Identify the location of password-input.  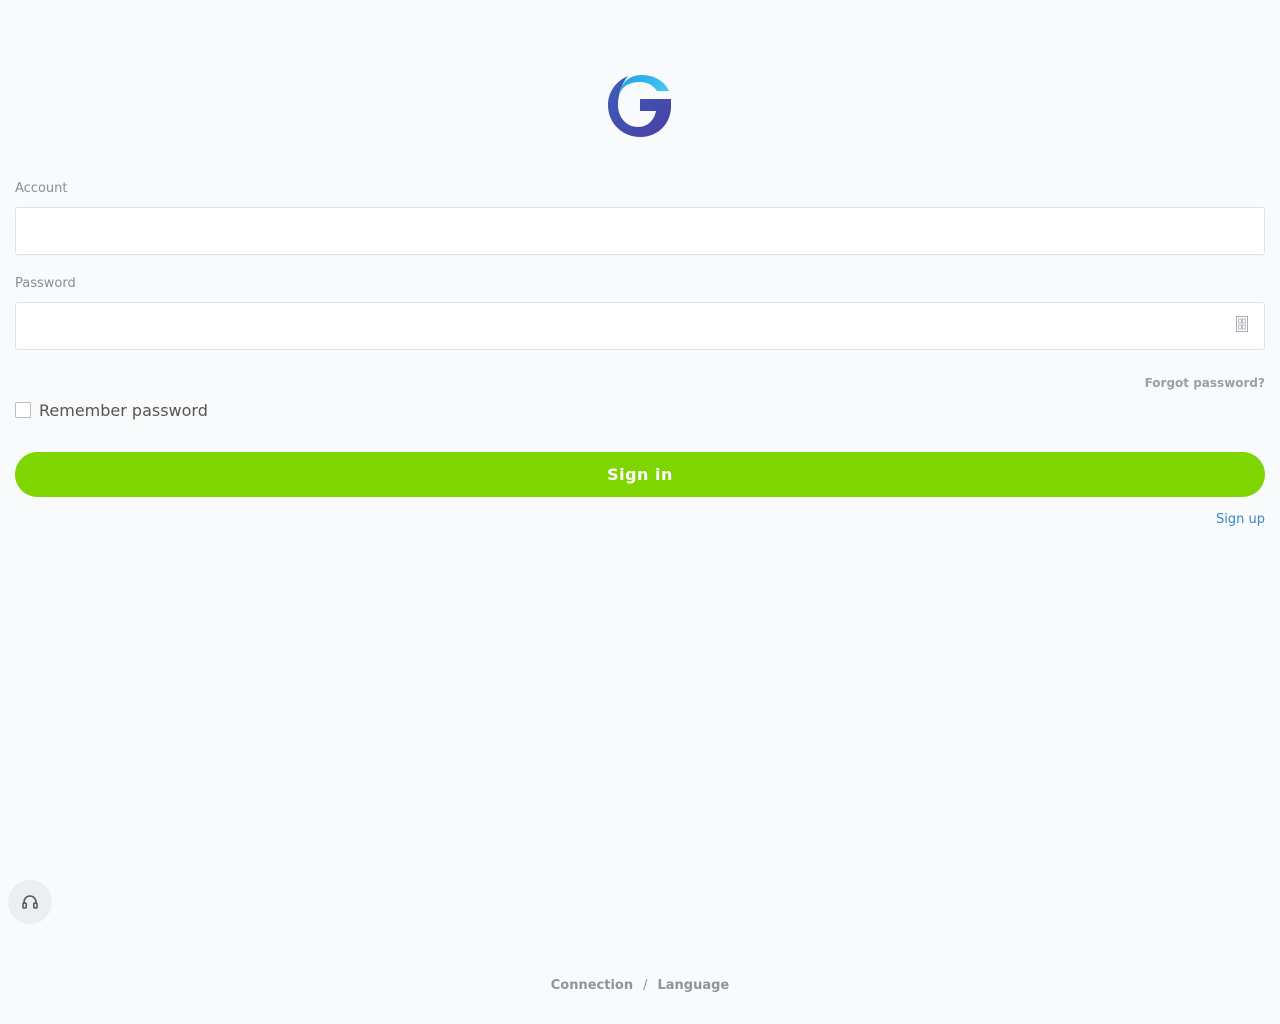
(640, 326).